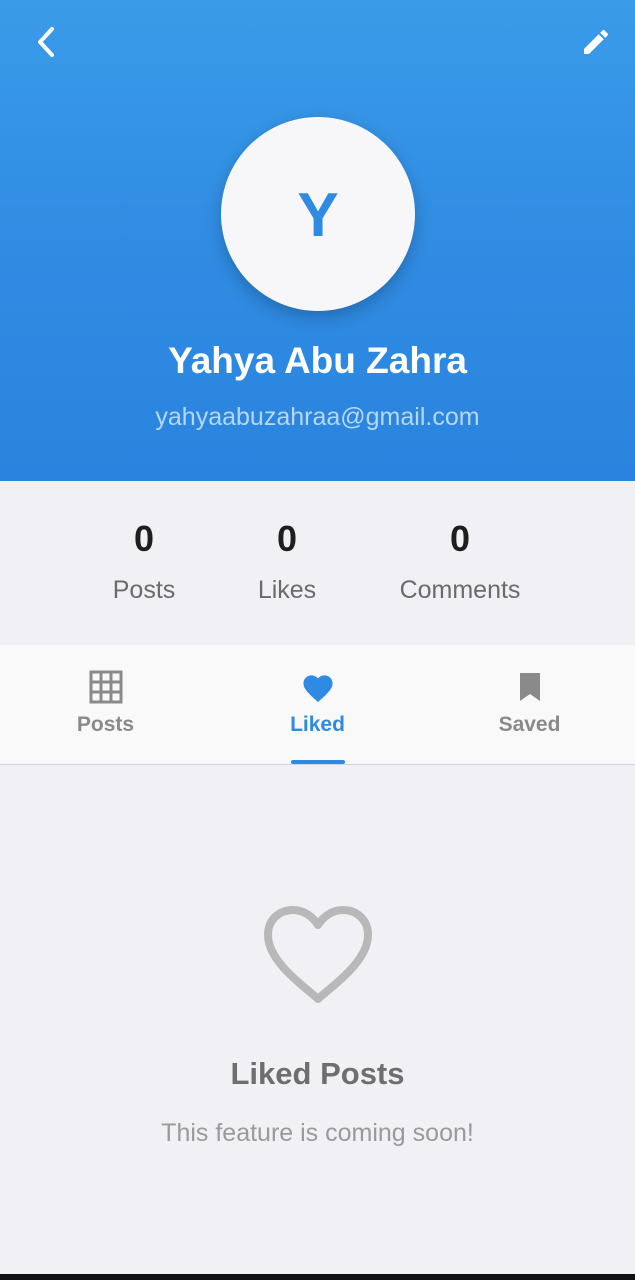 This screenshot has width=635, height=1280. I want to click on chevron-left-icon, so click(46, 42).